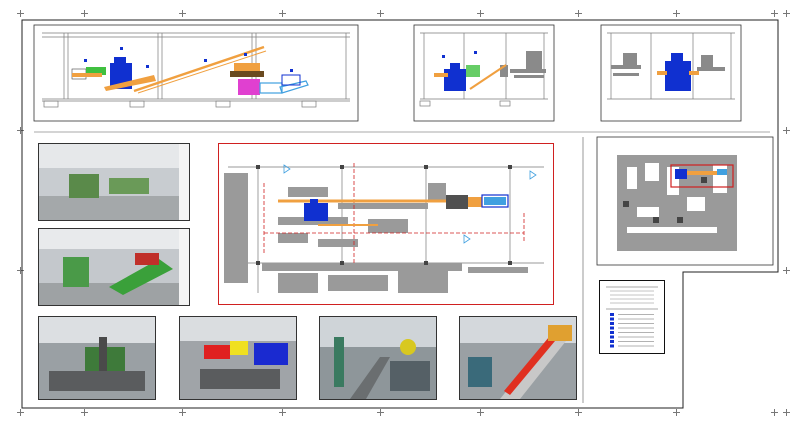 The height and width of the screenshot is (430, 803). What do you see at coordinates (114, 267) in the screenshot?
I see `photo-green-equipment` at bounding box center [114, 267].